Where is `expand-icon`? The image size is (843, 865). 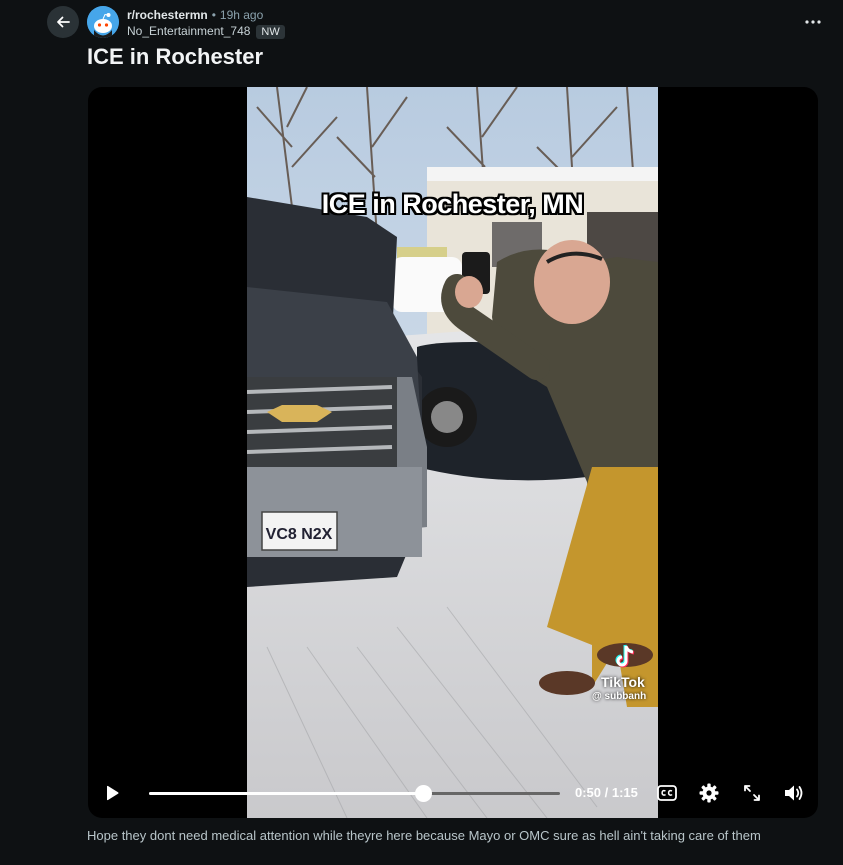 expand-icon is located at coordinates (752, 793).